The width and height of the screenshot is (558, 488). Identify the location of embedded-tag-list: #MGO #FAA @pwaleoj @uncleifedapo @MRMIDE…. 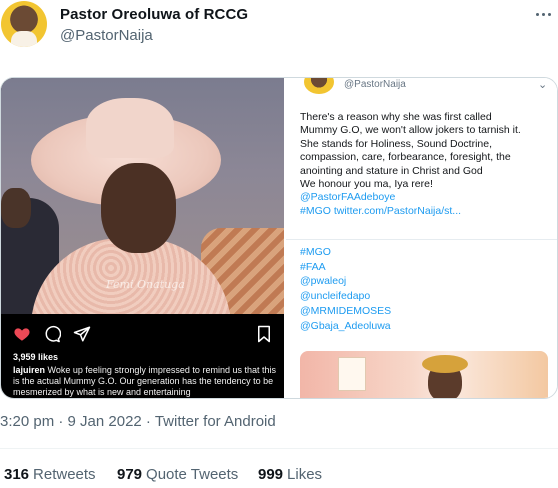
(346, 289).